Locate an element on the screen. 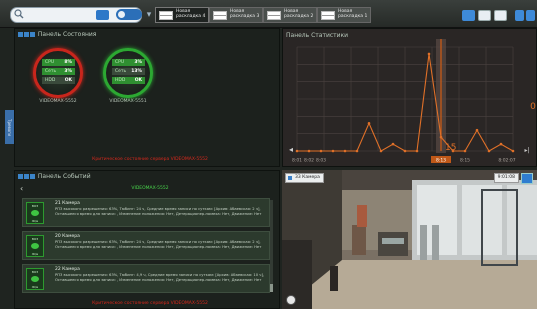 The height and width of the screenshot is (309, 537). net-row: Сеть 13% is located at coordinates (128, 71).